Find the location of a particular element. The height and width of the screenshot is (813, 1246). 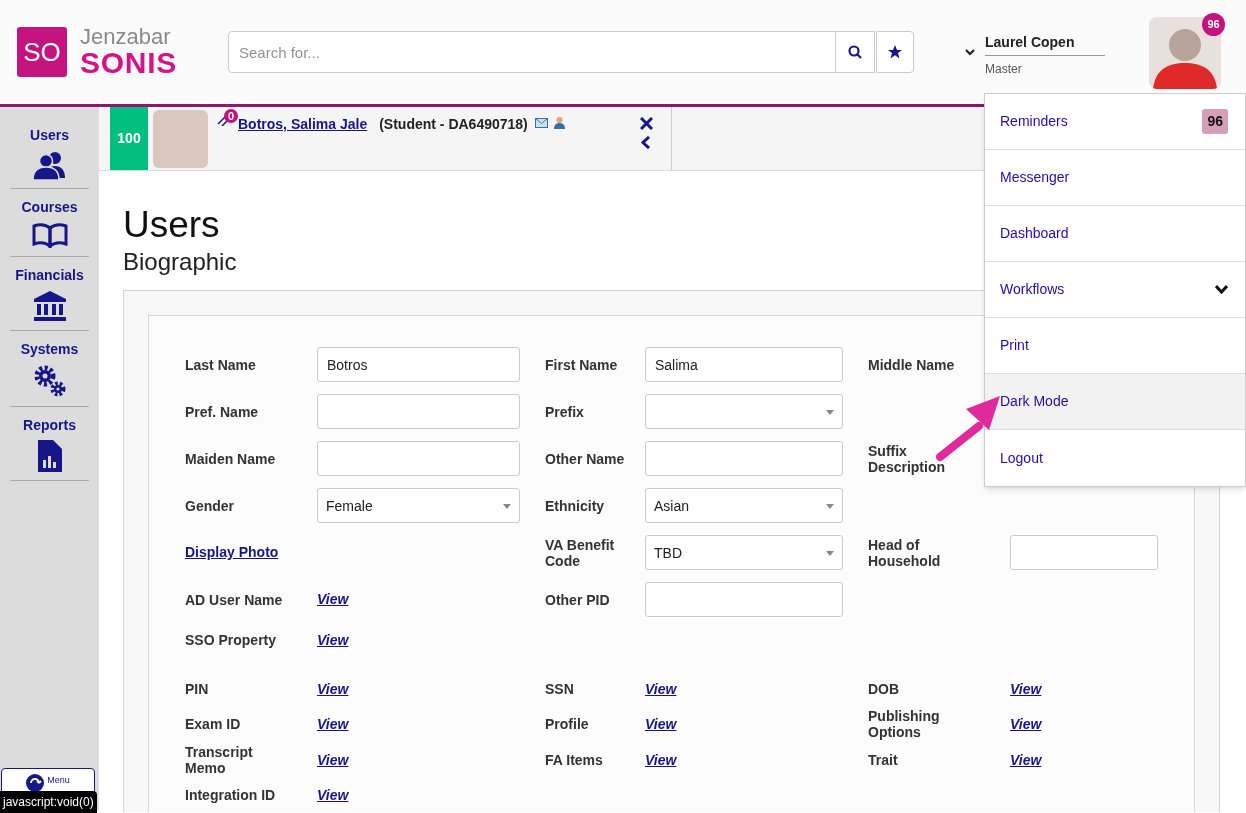

student-descriptor: (Student - DA6490718) is located at coordinates (453, 124).